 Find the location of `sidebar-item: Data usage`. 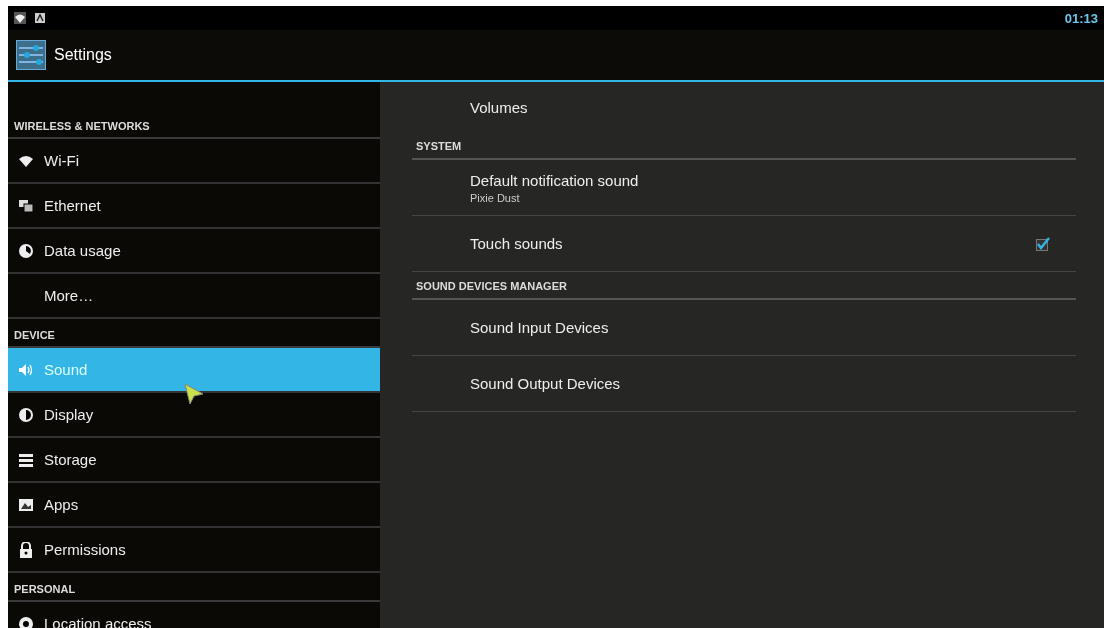

sidebar-item: Data usage is located at coordinates (194, 251).